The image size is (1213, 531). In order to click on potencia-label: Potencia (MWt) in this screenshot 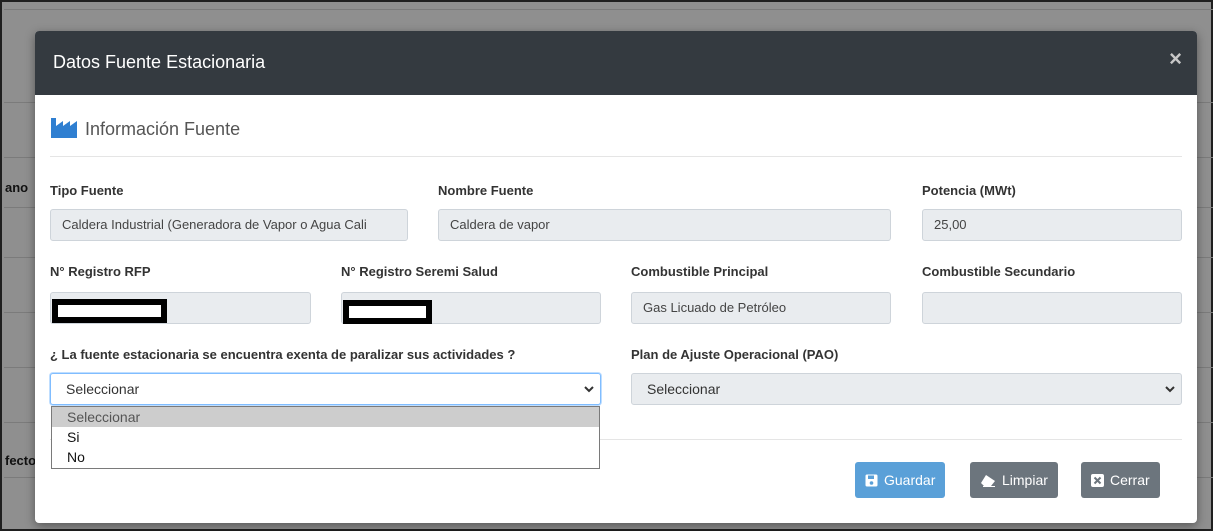, I will do `click(969, 190)`.